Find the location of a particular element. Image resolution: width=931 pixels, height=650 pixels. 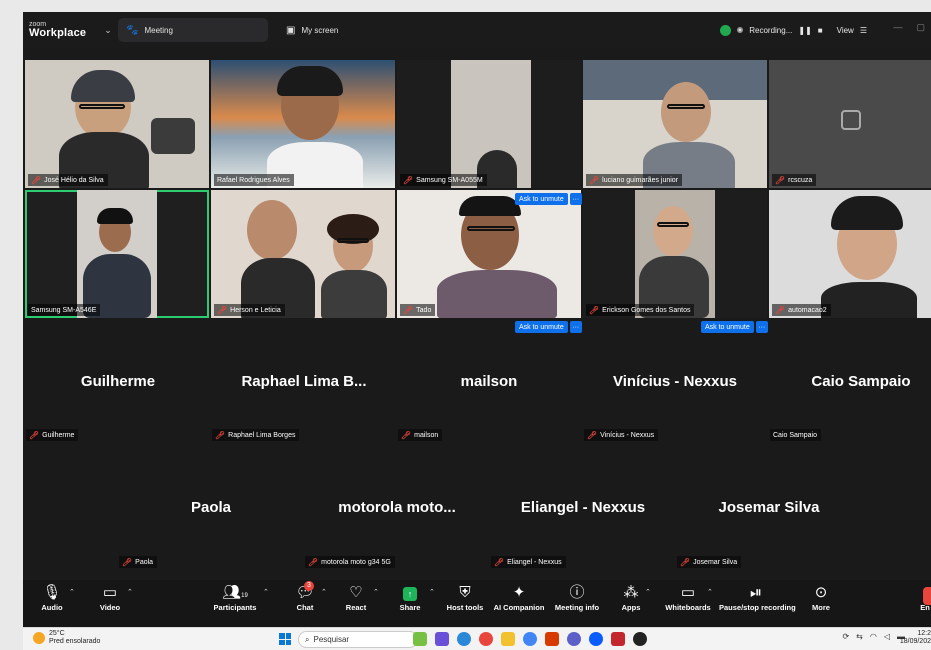

participants-icon: 👥︎19 is located at coordinates (235, 592).